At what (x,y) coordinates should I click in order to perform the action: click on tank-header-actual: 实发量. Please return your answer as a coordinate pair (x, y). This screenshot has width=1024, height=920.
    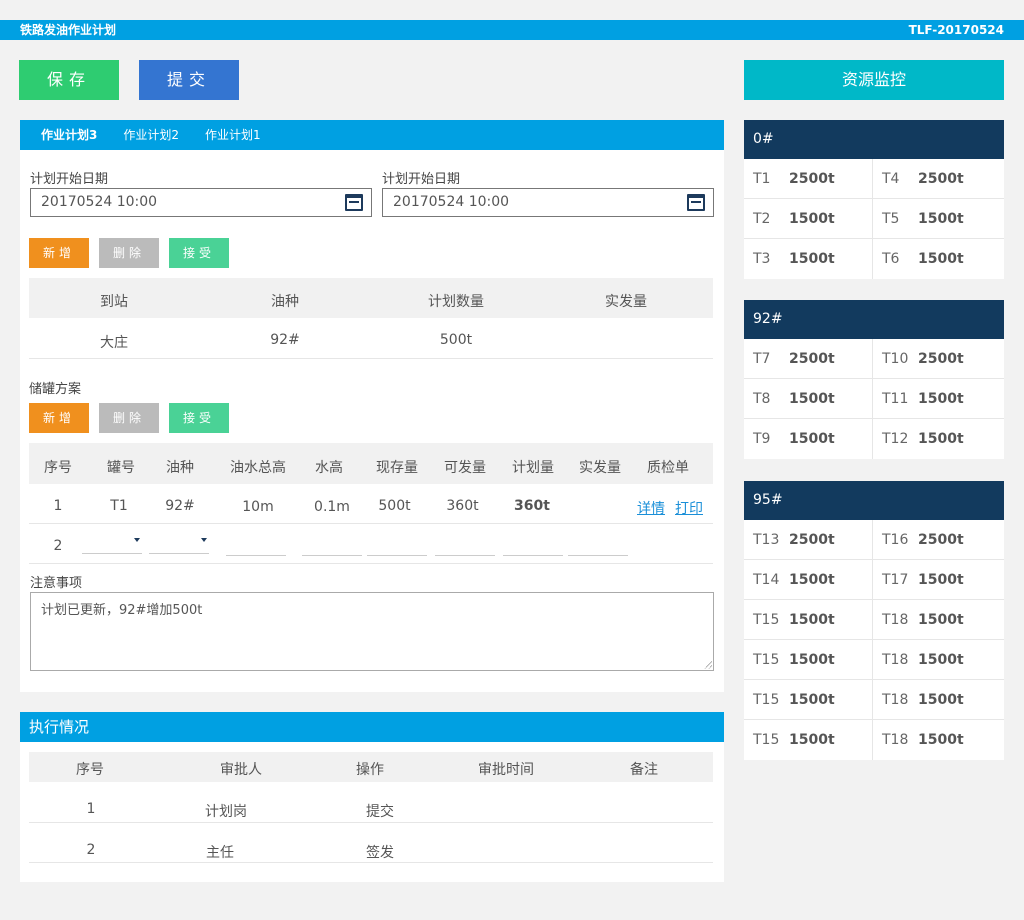
    Looking at the image, I should click on (600, 468).